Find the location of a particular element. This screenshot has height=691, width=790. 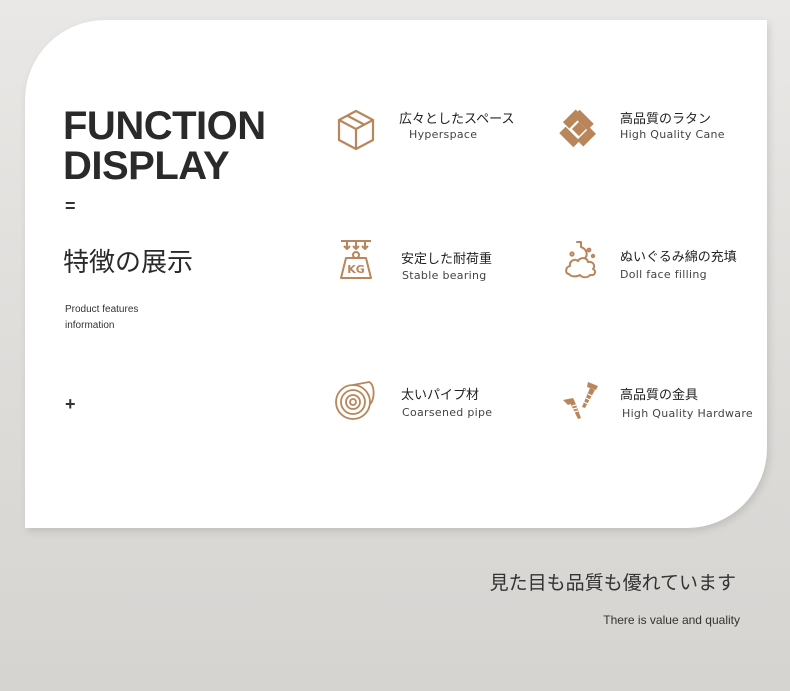

feature-label-jp: ぬいぐるみ綿の充填 is located at coordinates (678, 257).